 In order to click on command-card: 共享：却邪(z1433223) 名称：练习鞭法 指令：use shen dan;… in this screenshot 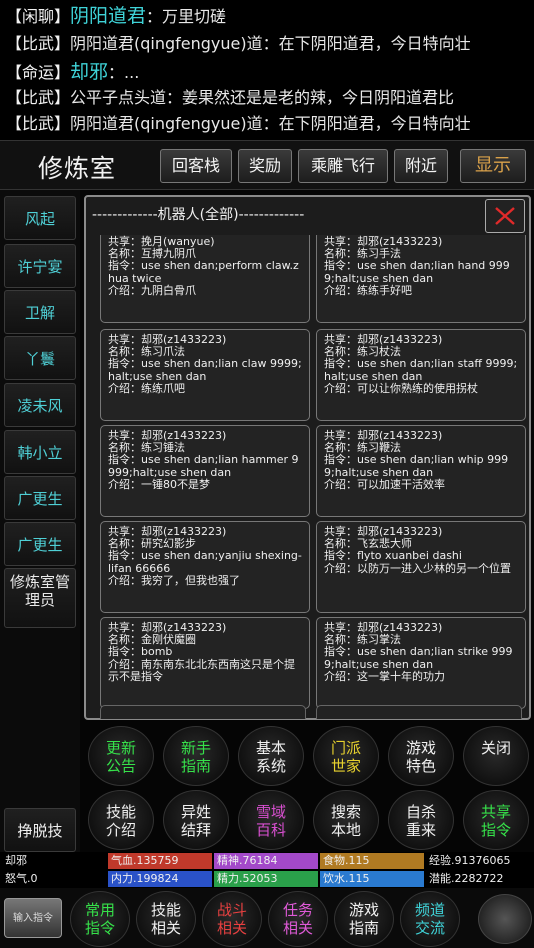, I will do `click(421, 471)`.